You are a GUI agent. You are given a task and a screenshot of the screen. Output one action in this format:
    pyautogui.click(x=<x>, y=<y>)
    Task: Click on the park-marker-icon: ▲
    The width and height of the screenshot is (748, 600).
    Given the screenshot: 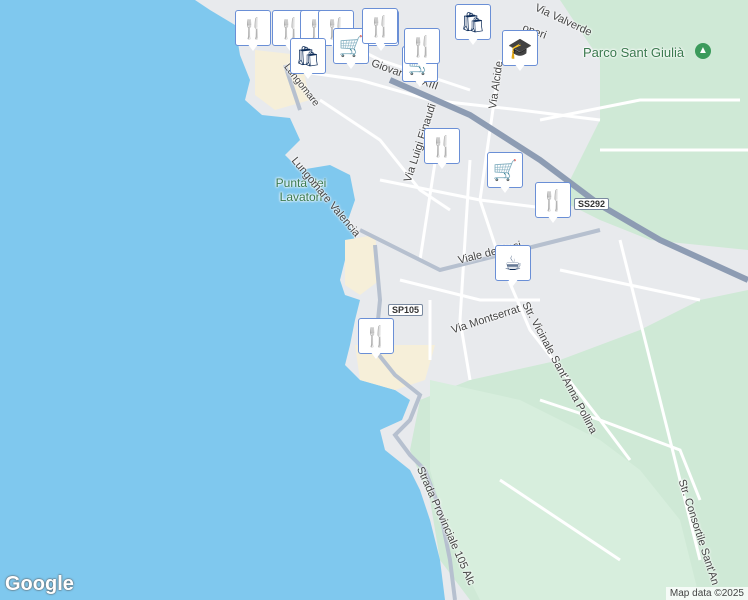 What is the action you would take?
    pyautogui.click(x=703, y=51)
    